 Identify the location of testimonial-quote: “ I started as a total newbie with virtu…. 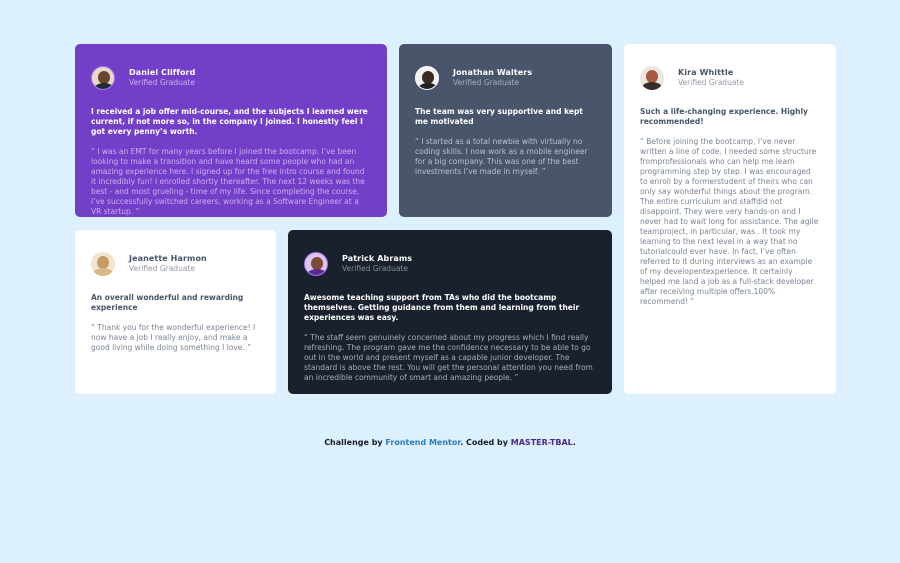
(501, 156).